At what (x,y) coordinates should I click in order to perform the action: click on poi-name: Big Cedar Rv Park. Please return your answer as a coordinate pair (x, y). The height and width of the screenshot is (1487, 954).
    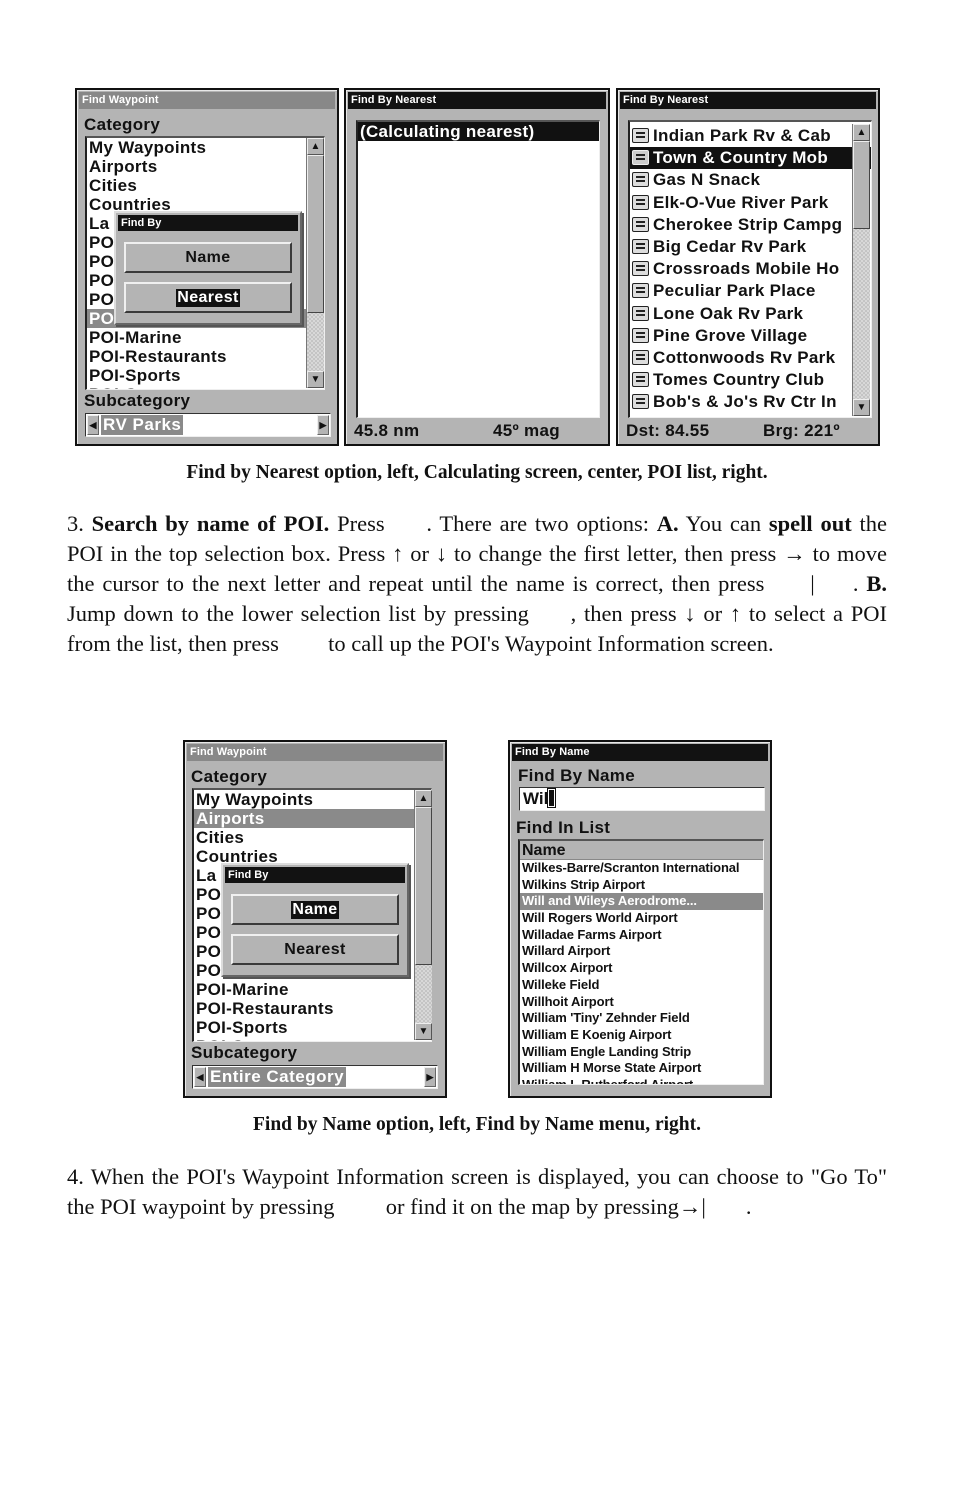
    Looking at the image, I should click on (730, 246).